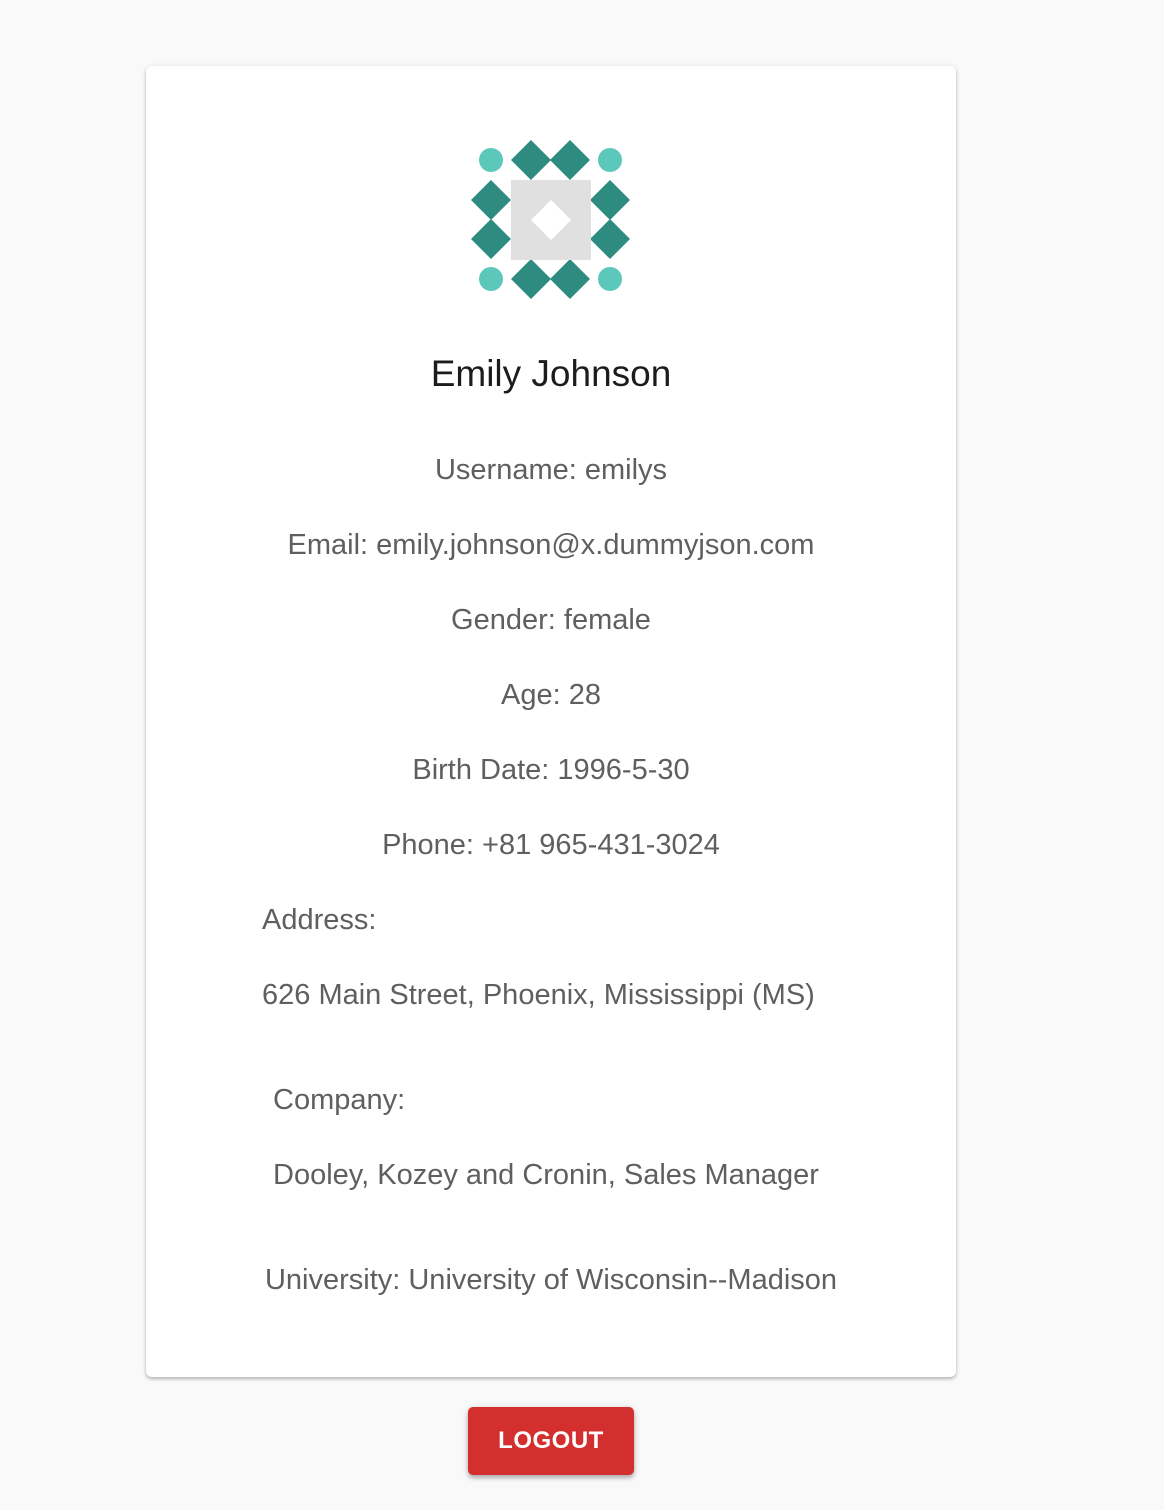  I want to click on company-label: Company:, so click(339, 1100).